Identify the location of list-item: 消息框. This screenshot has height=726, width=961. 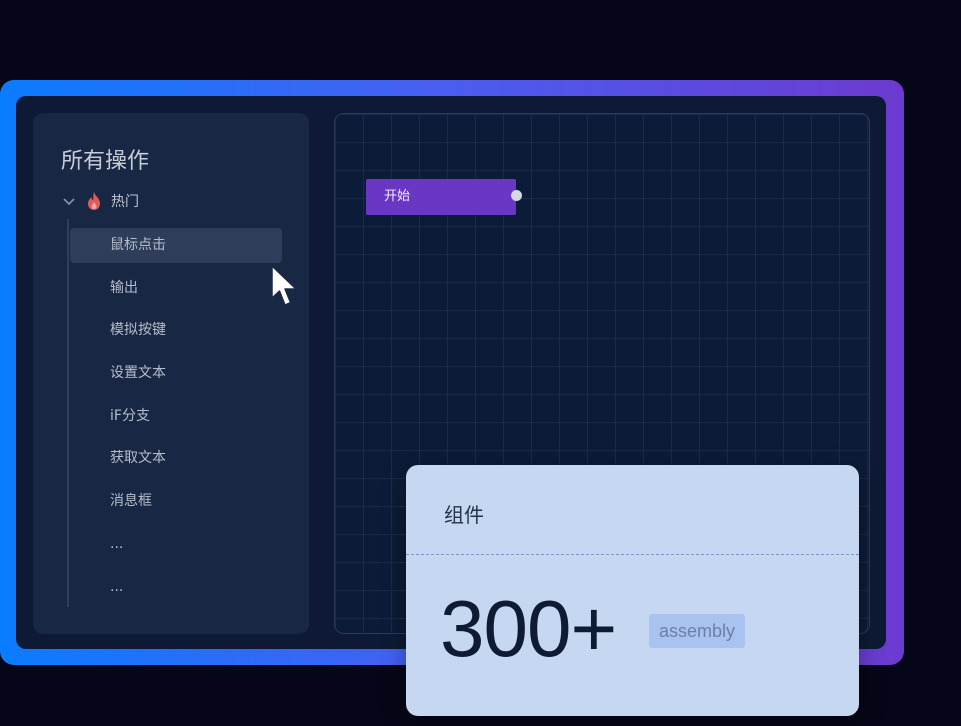
(176, 501).